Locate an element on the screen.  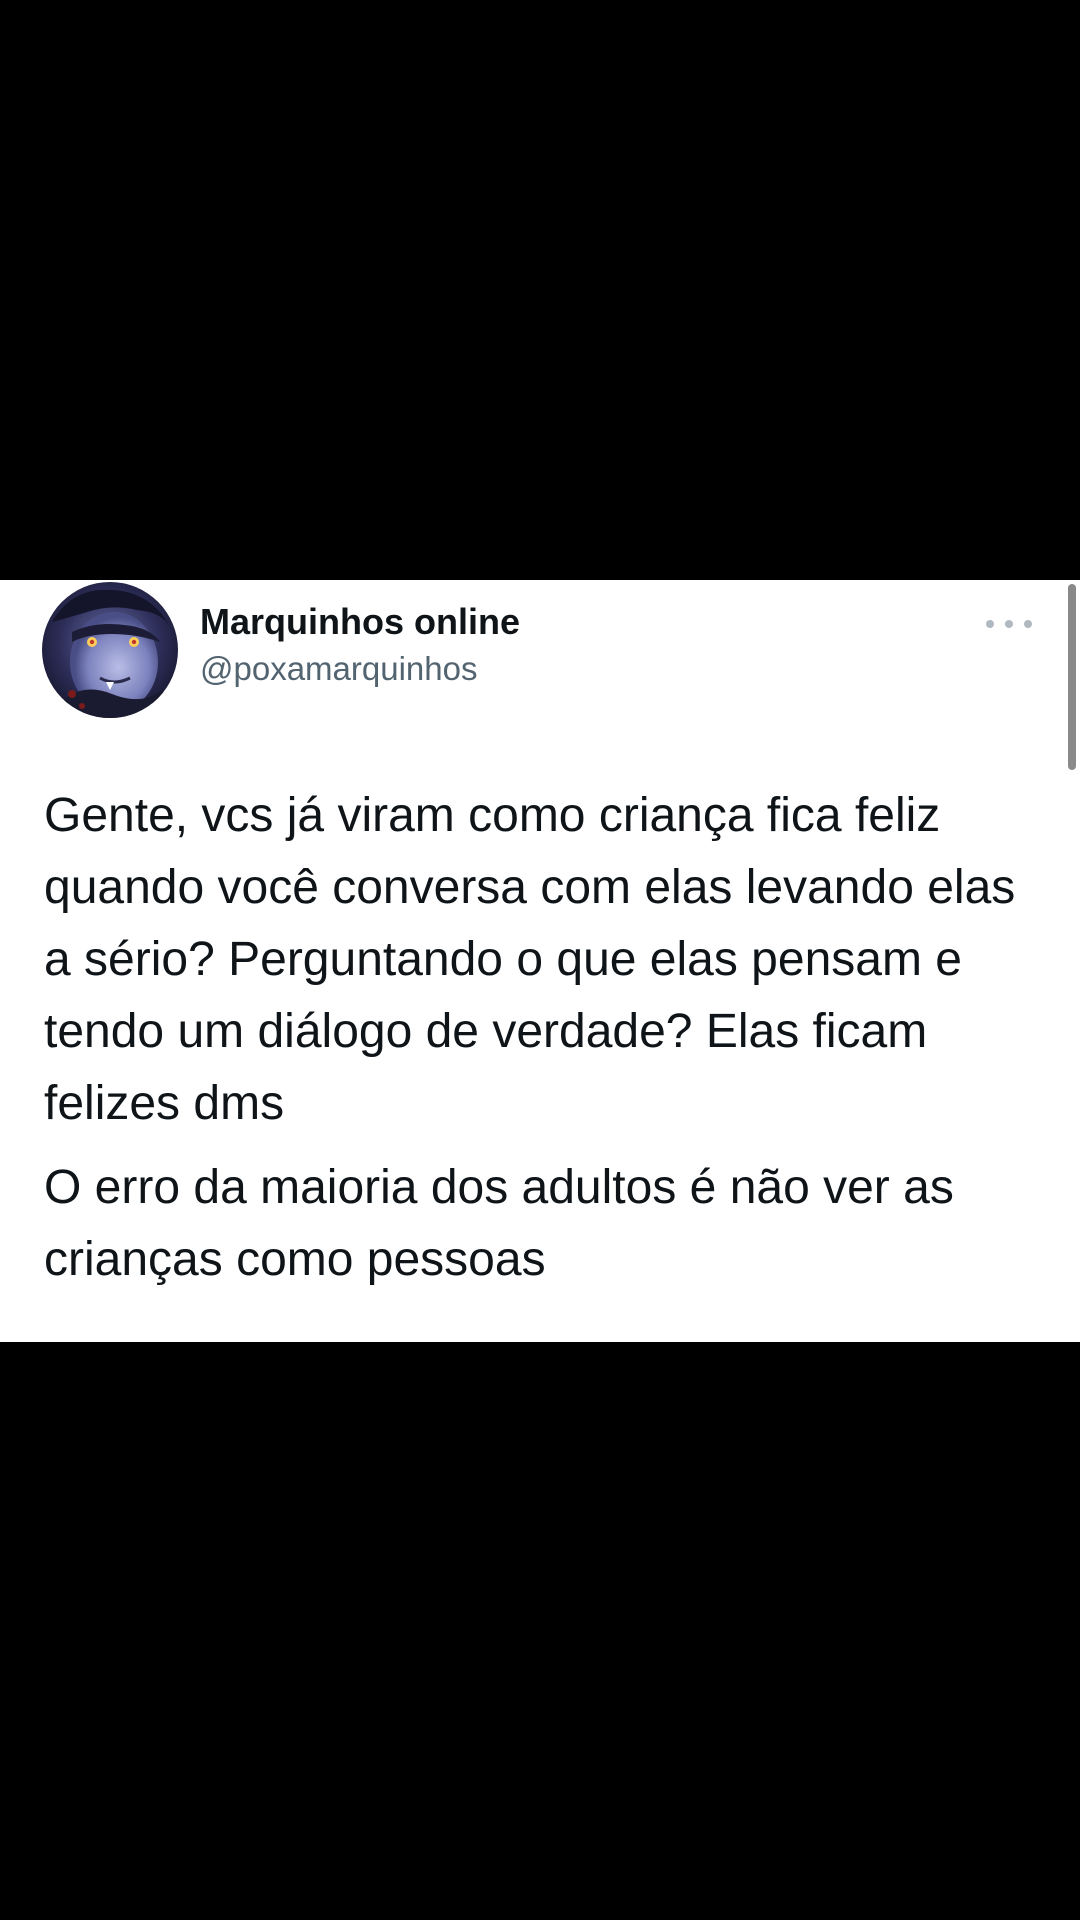
avatar-illustration-icon is located at coordinates (110, 650).